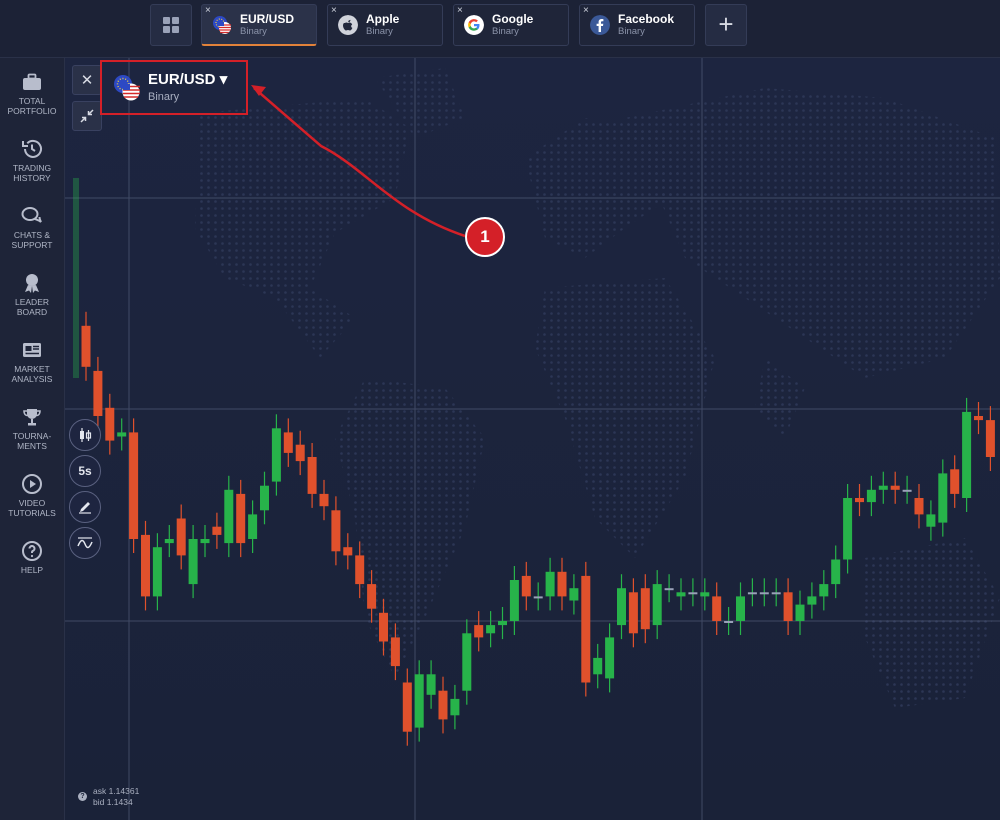 The width and height of the screenshot is (1000, 820). What do you see at coordinates (85, 435) in the screenshot?
I see `chart-type-button` at bounding box center [85, 435].